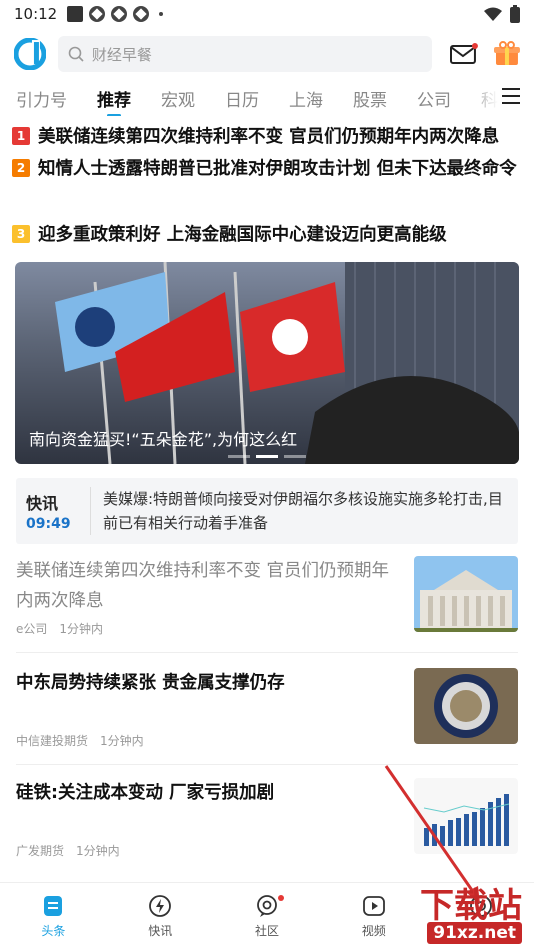 Image resolution: width=534 pixels, height=950 pixels. What do you see at coordinates (74, 850) in the screenshot?
I see `article-meta: 广发期货 1分钟内` at bounding box center [74, 850].